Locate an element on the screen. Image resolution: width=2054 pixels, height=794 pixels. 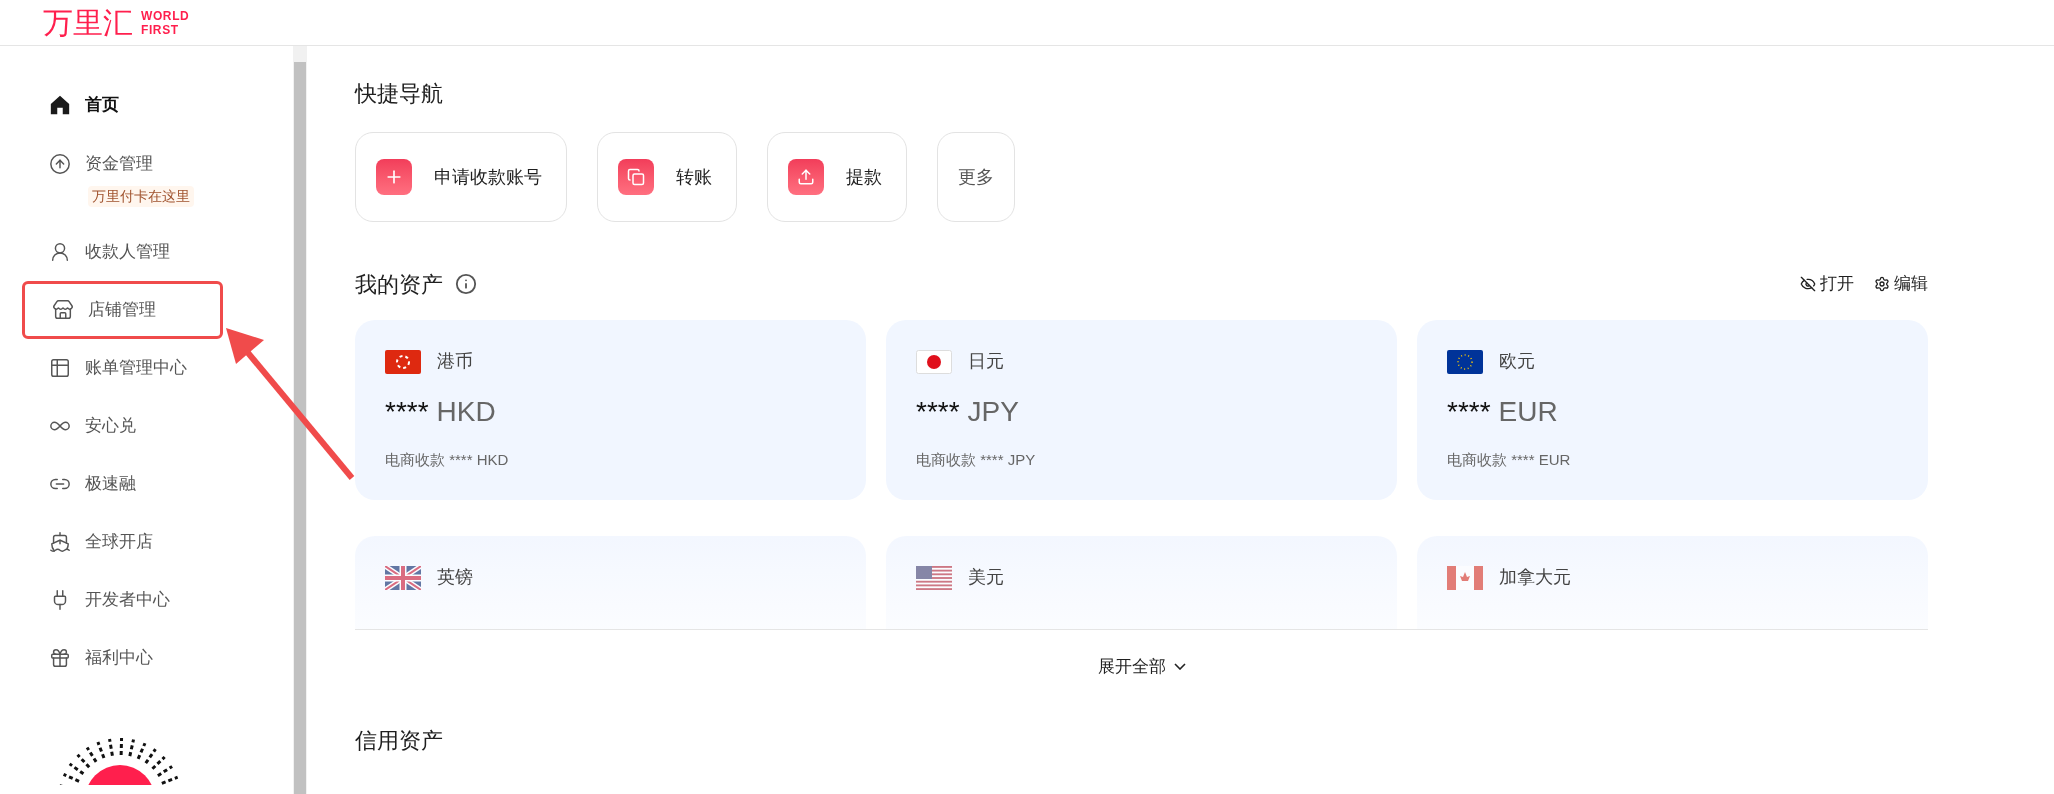
currency-name: 加拿大元 is located at coordinates (1535, 577).